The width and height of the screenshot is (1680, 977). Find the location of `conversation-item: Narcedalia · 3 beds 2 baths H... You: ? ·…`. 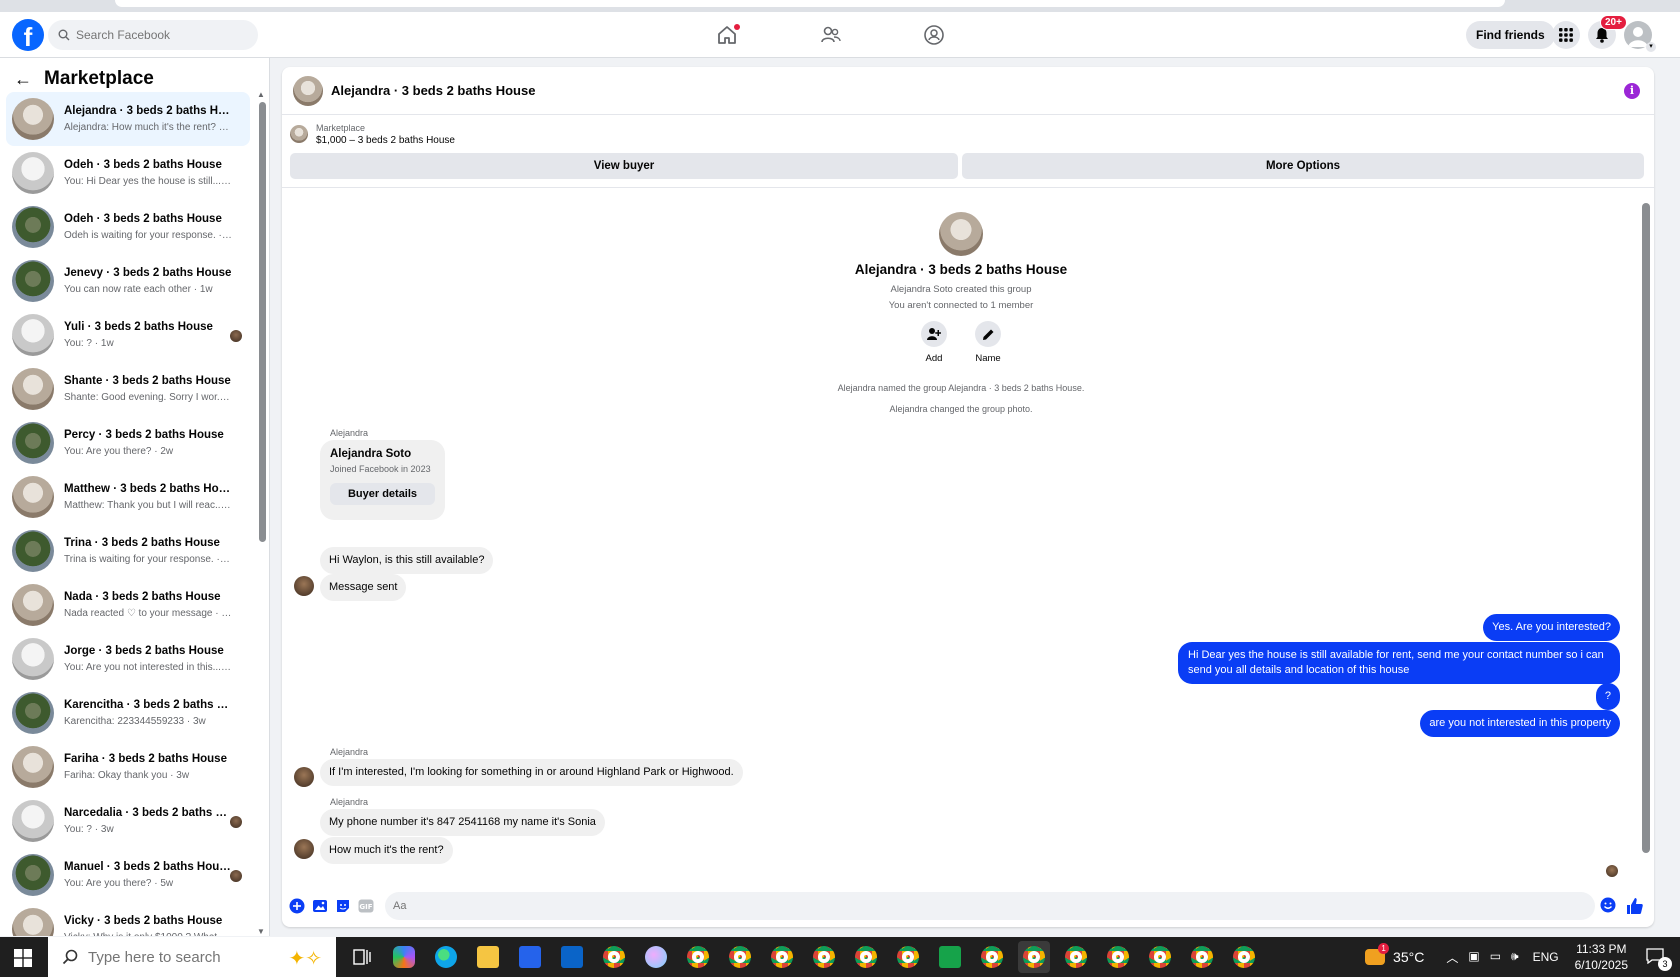

conversation-item: Narcedalia · 3 beds 2 baths H... You: ? ·… is located at coordinates (128, 821).